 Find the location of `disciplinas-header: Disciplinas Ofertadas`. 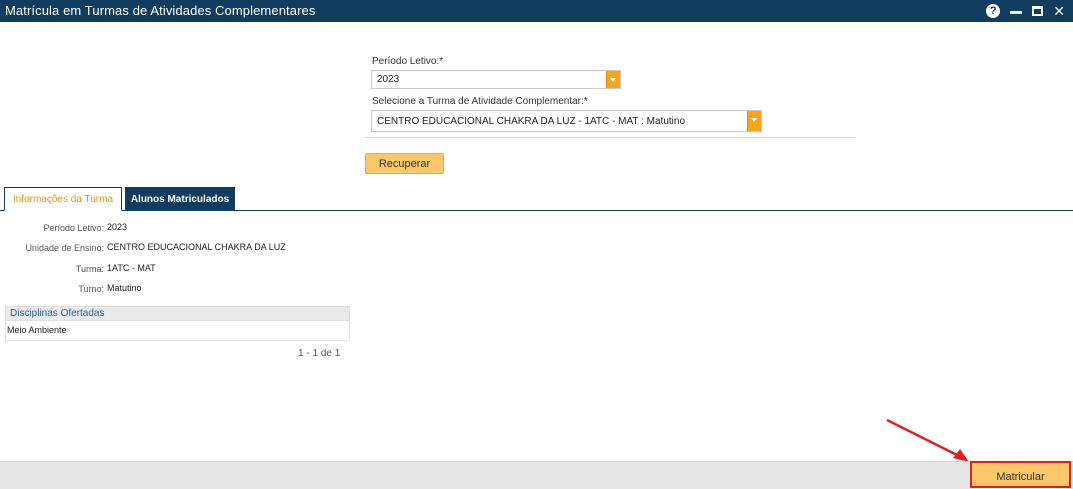

disciplinas-header: Disciplinas Ofertadas is located at coordinates (177, 313).